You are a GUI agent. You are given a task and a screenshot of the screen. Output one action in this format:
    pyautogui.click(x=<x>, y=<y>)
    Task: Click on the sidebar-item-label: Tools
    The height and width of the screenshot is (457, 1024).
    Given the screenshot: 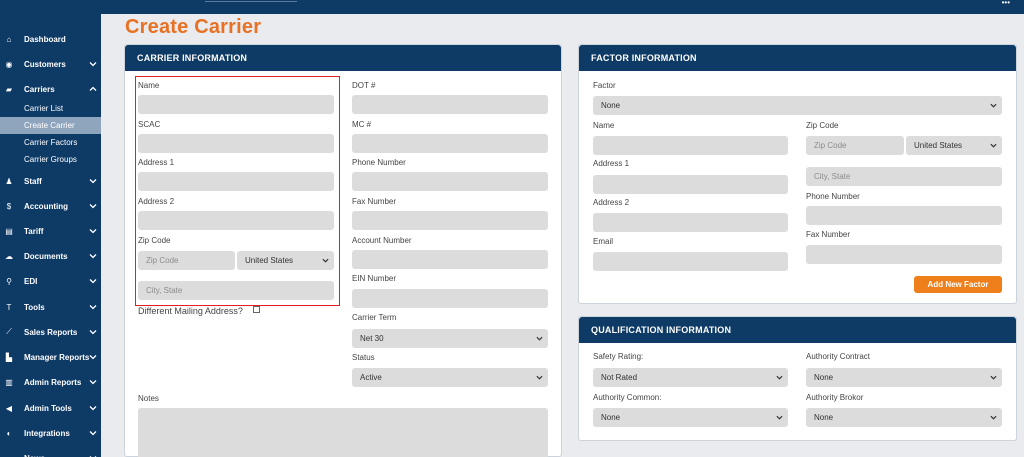 What is the action you would take?
    pyautogui.click(x=34, y=307)
    